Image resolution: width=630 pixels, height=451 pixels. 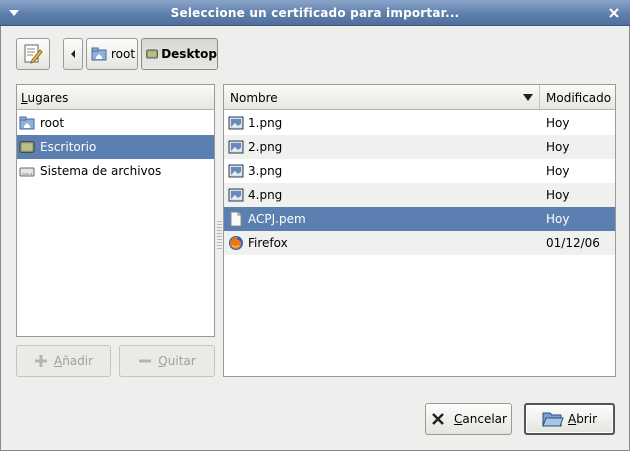 I want to click on places-header-label: Lugares, so click(x=45, y=98).